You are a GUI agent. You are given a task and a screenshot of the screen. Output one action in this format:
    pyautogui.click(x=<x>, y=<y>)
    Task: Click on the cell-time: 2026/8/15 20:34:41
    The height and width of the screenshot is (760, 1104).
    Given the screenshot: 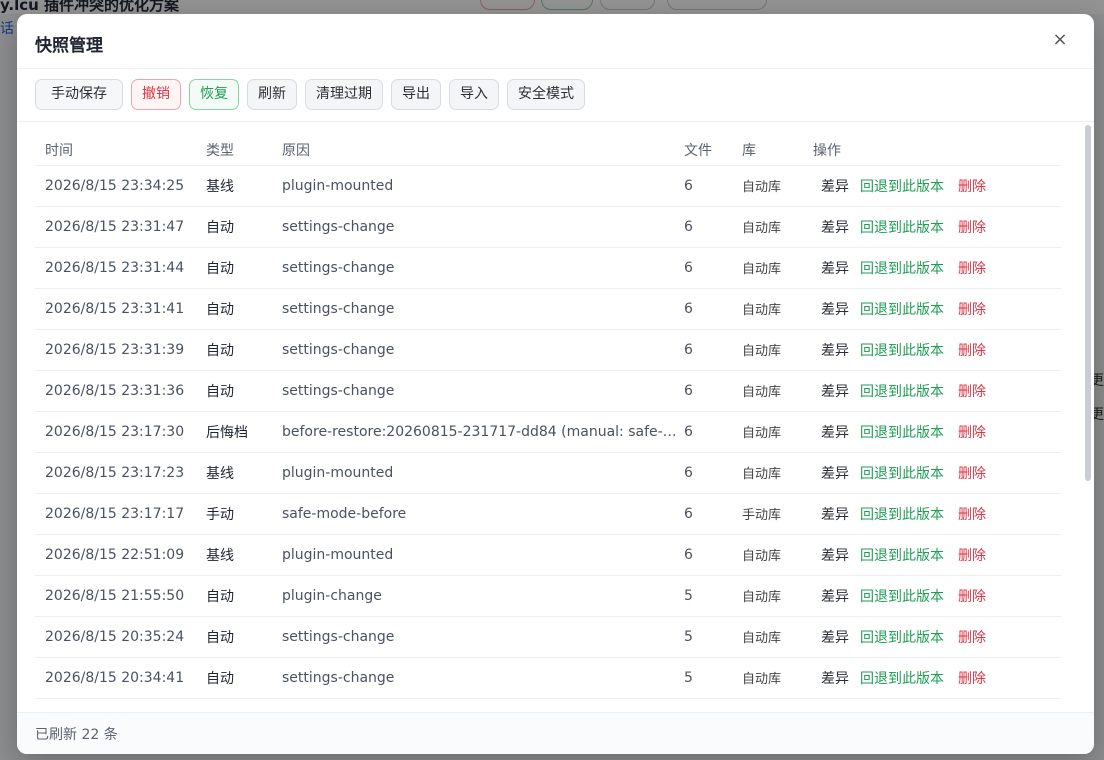 What is the action you would take?
    pyautogui.click(x=120, y=678)
    